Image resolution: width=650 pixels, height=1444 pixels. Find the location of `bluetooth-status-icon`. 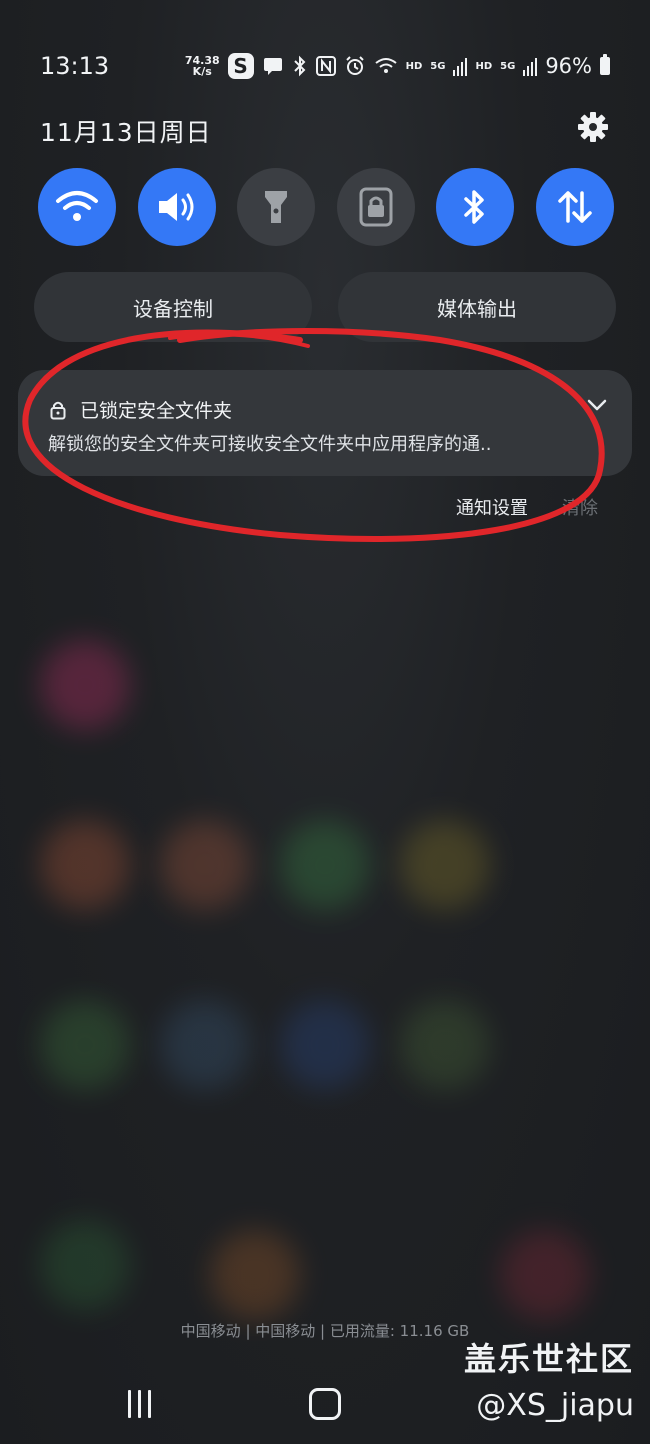

bluetooth-status-icon is located at coordinates (299, 66).